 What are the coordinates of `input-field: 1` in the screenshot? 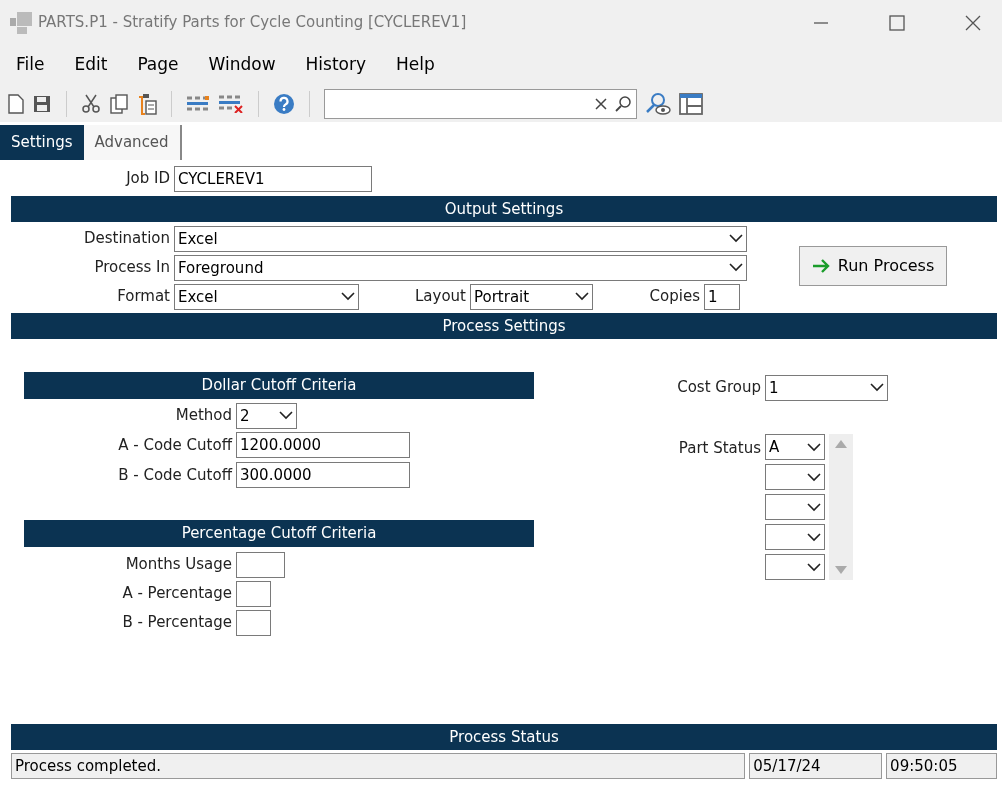 It's located at (722, 296).